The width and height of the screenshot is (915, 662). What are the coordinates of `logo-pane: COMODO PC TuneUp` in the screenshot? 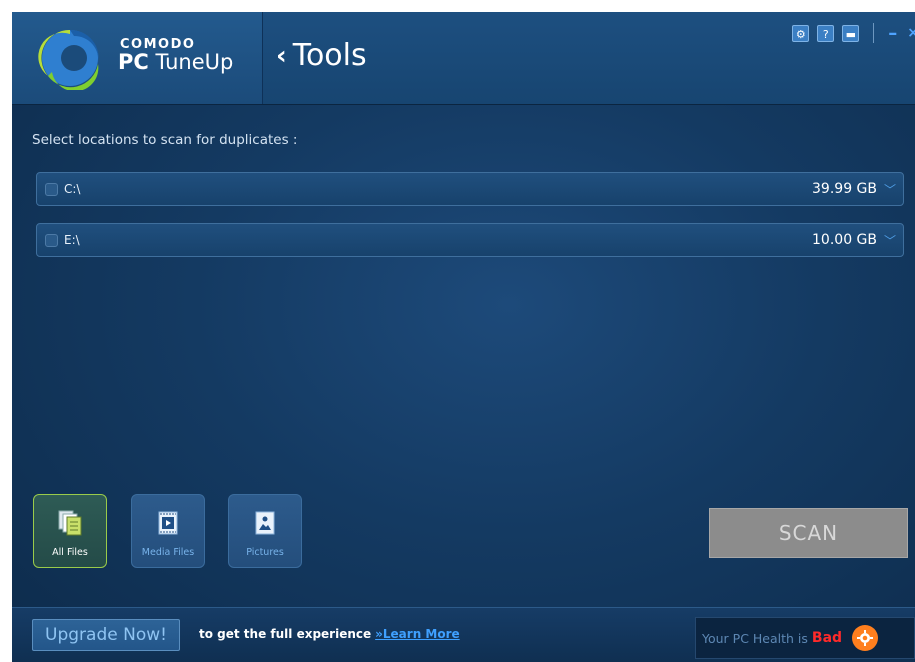 It's located at (137, 58).